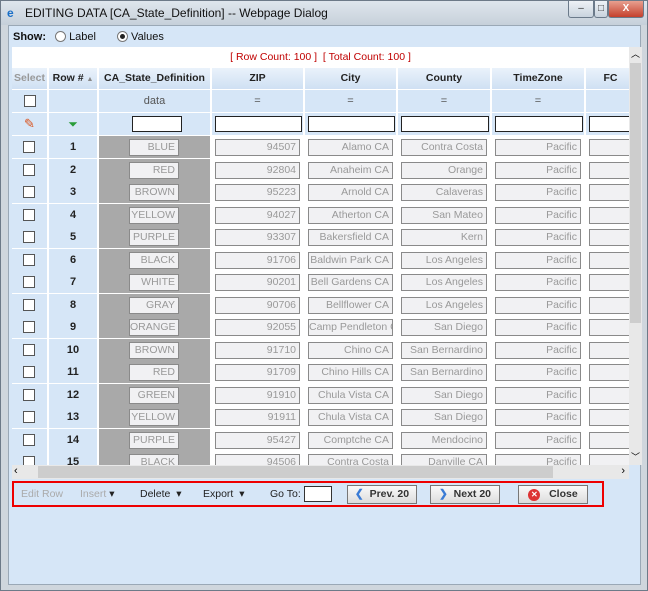 This screenshot has height=591, width=648. What do you see at coordinates (607, 79) in the screenshot?
I see `column-header-fc: FC` at bounding box center [607, 79].